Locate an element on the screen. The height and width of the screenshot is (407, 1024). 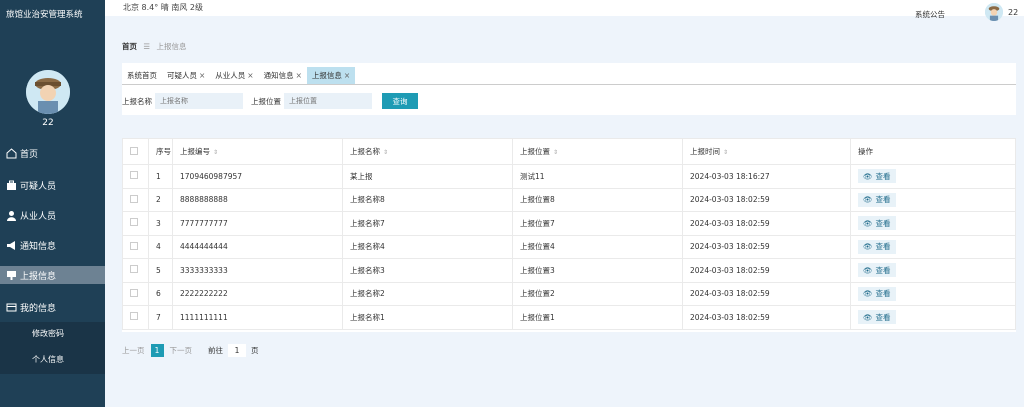
cell-time: 2024-03-03 18:16:27 is located at coordinates (766, 176).